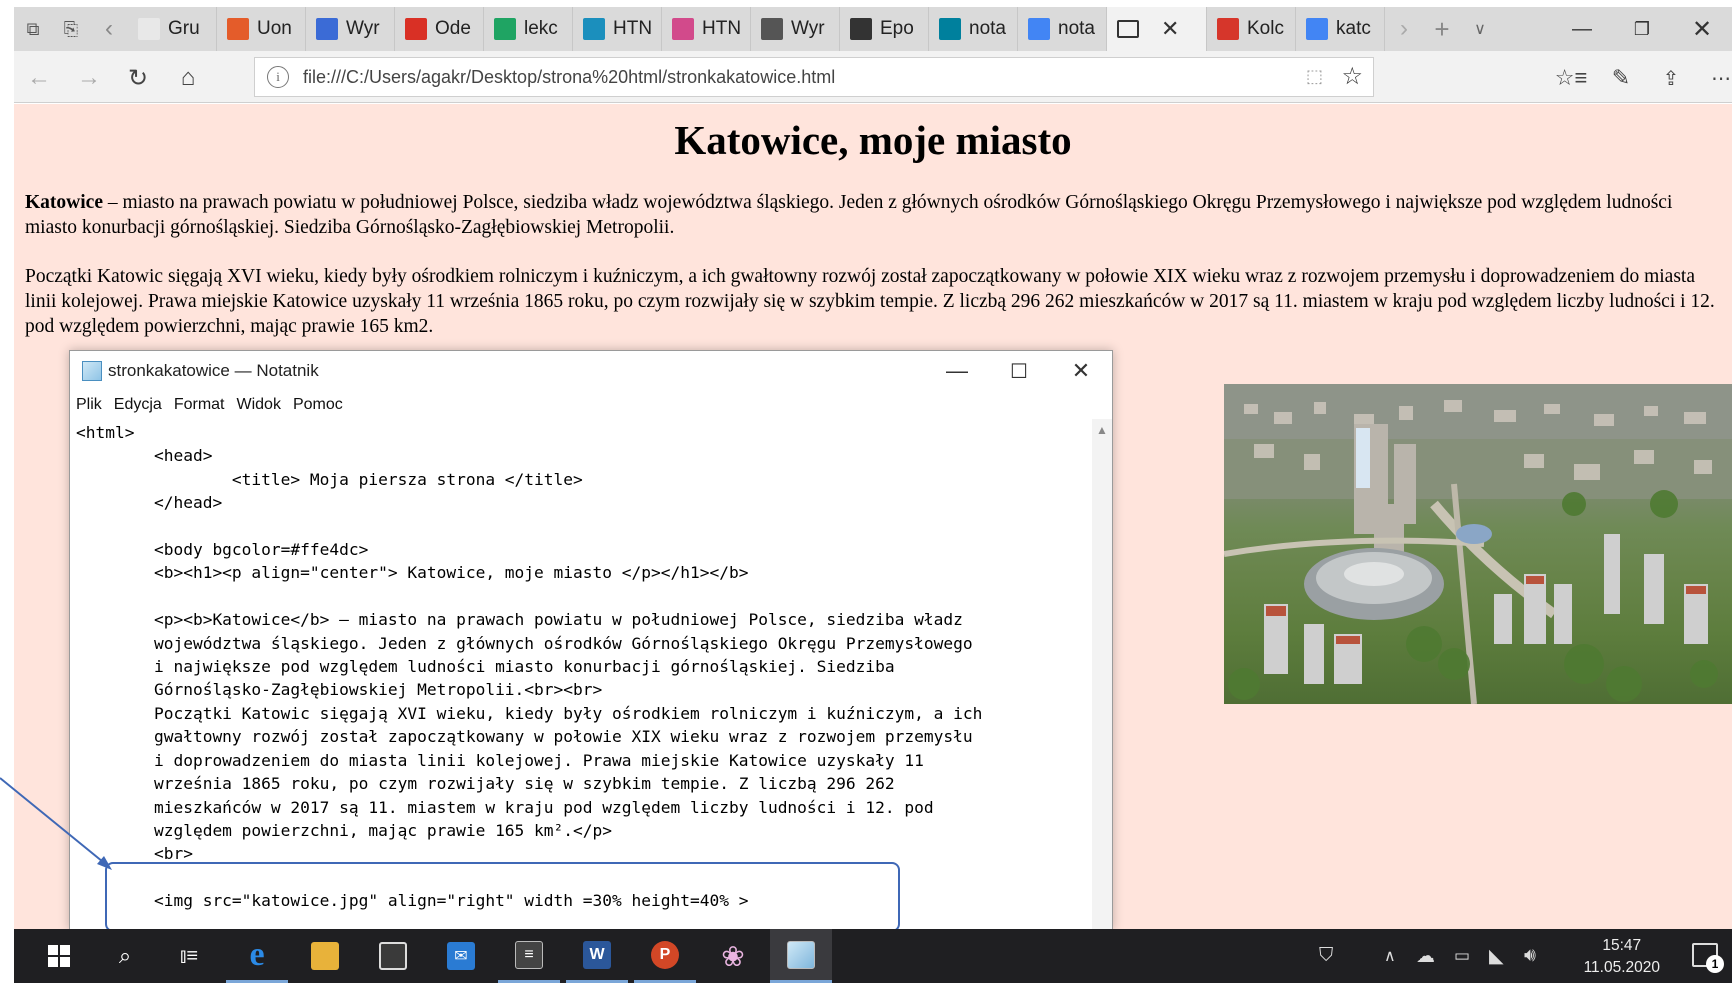 The height and width of the screenshot is (983, 1732). I want to click on google-icon, so click(1317, 29).